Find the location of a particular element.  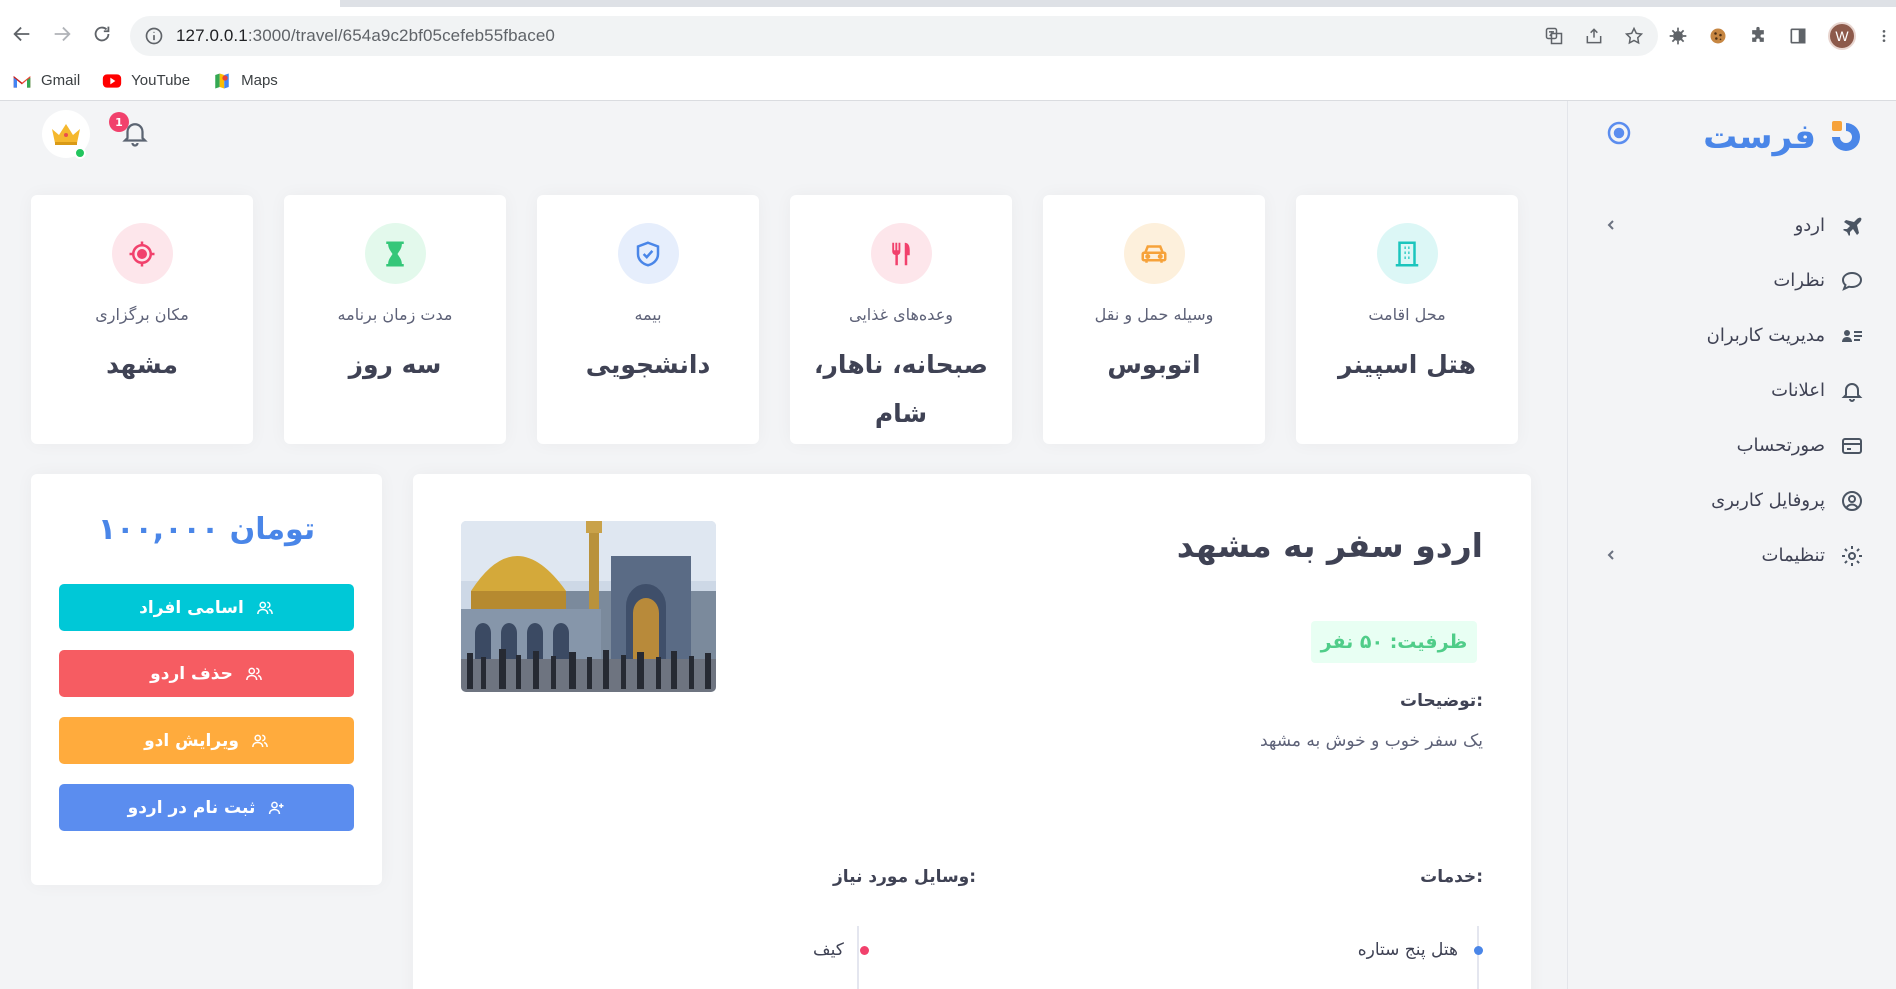

active-tab is located at coordinates (170, 3).